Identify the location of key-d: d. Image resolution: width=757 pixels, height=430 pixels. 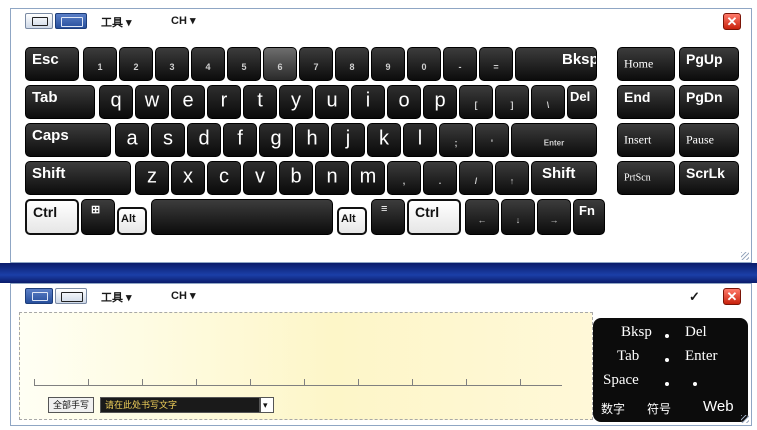
(204, 140).